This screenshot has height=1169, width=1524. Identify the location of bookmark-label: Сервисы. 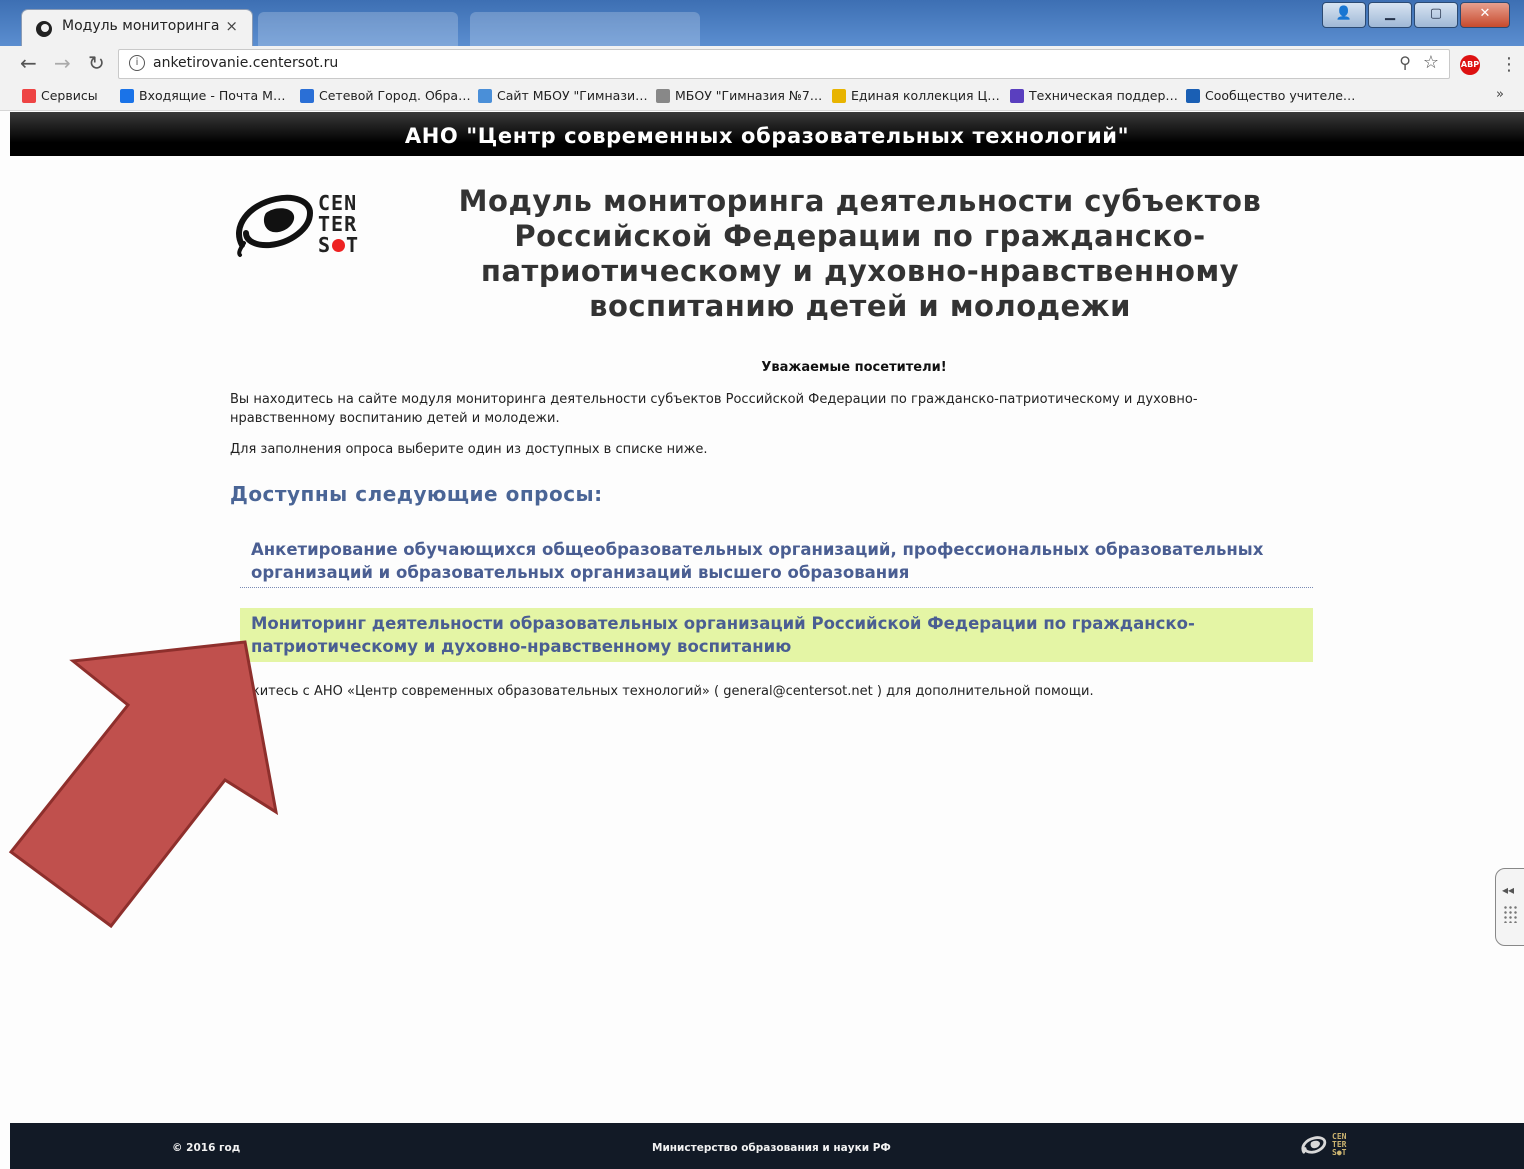
(69, 95).